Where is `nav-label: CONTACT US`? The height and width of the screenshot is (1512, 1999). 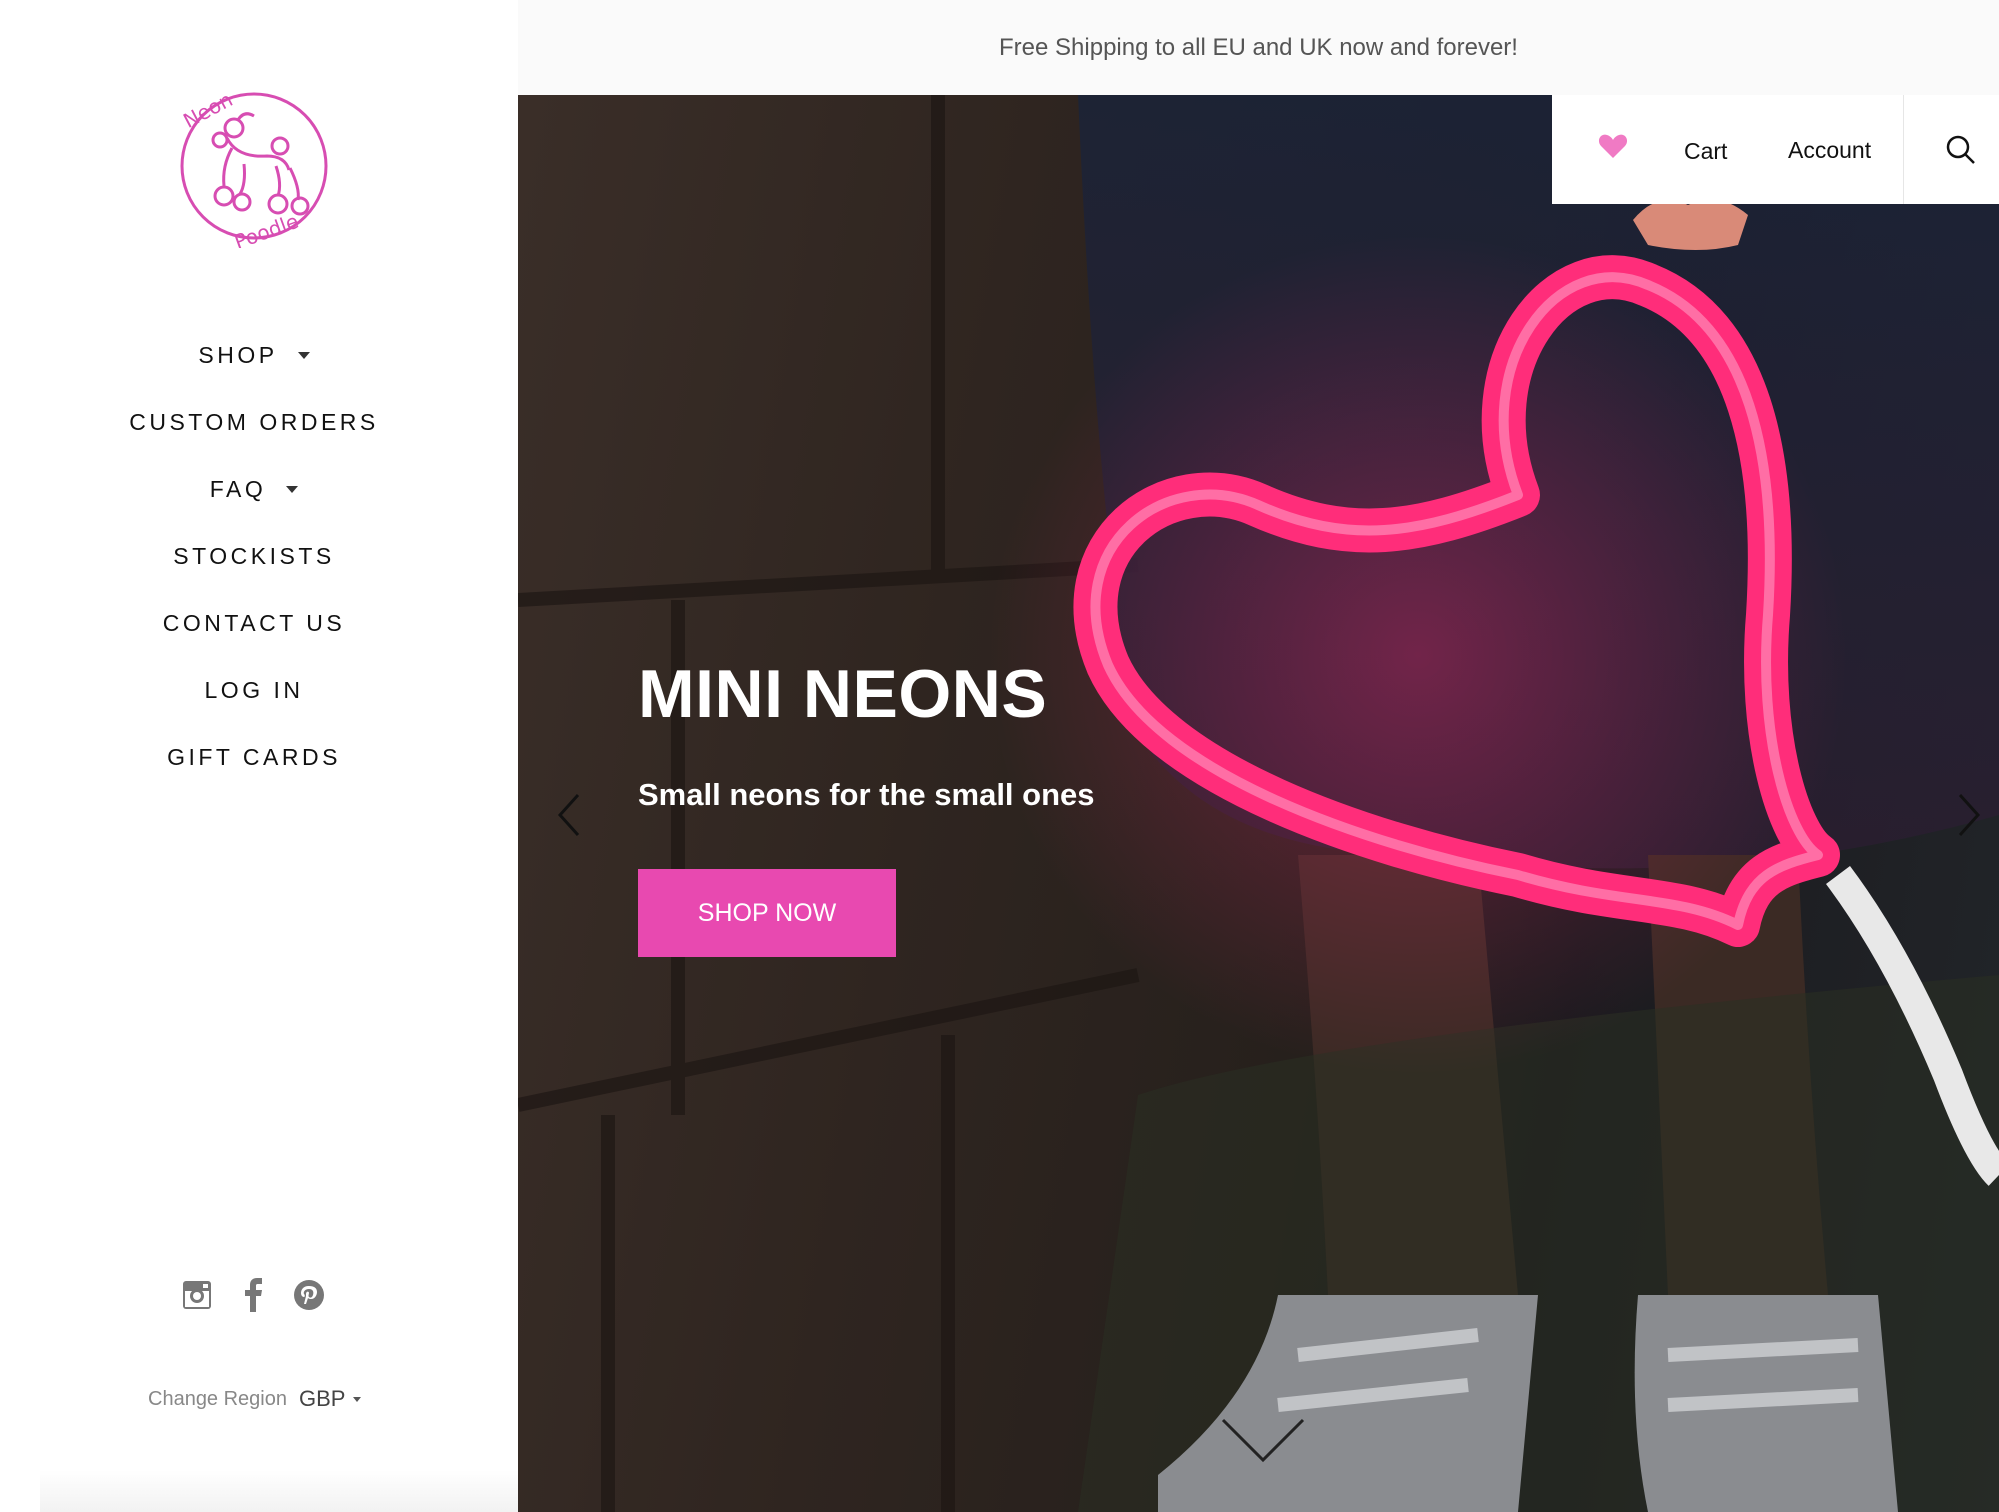 nav-label: CONTACT US is located at coordinates (254, 623).